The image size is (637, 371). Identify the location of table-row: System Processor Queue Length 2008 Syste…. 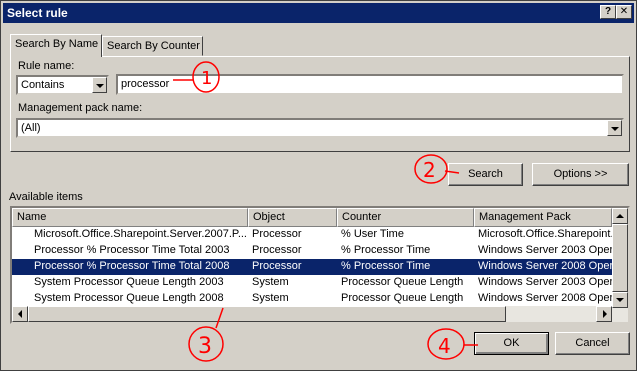
(312, 299).